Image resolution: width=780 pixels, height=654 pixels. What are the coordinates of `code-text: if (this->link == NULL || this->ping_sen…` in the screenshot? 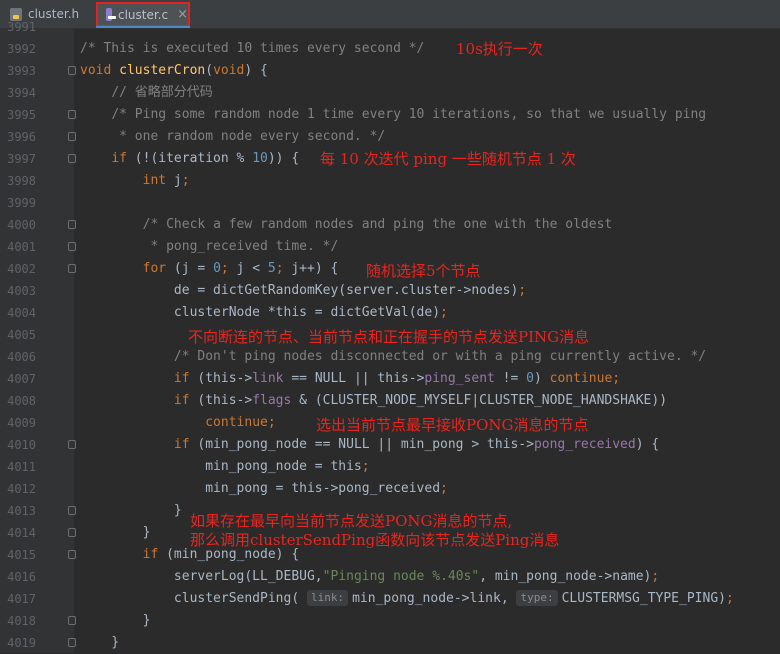 It's located at (397, 378).